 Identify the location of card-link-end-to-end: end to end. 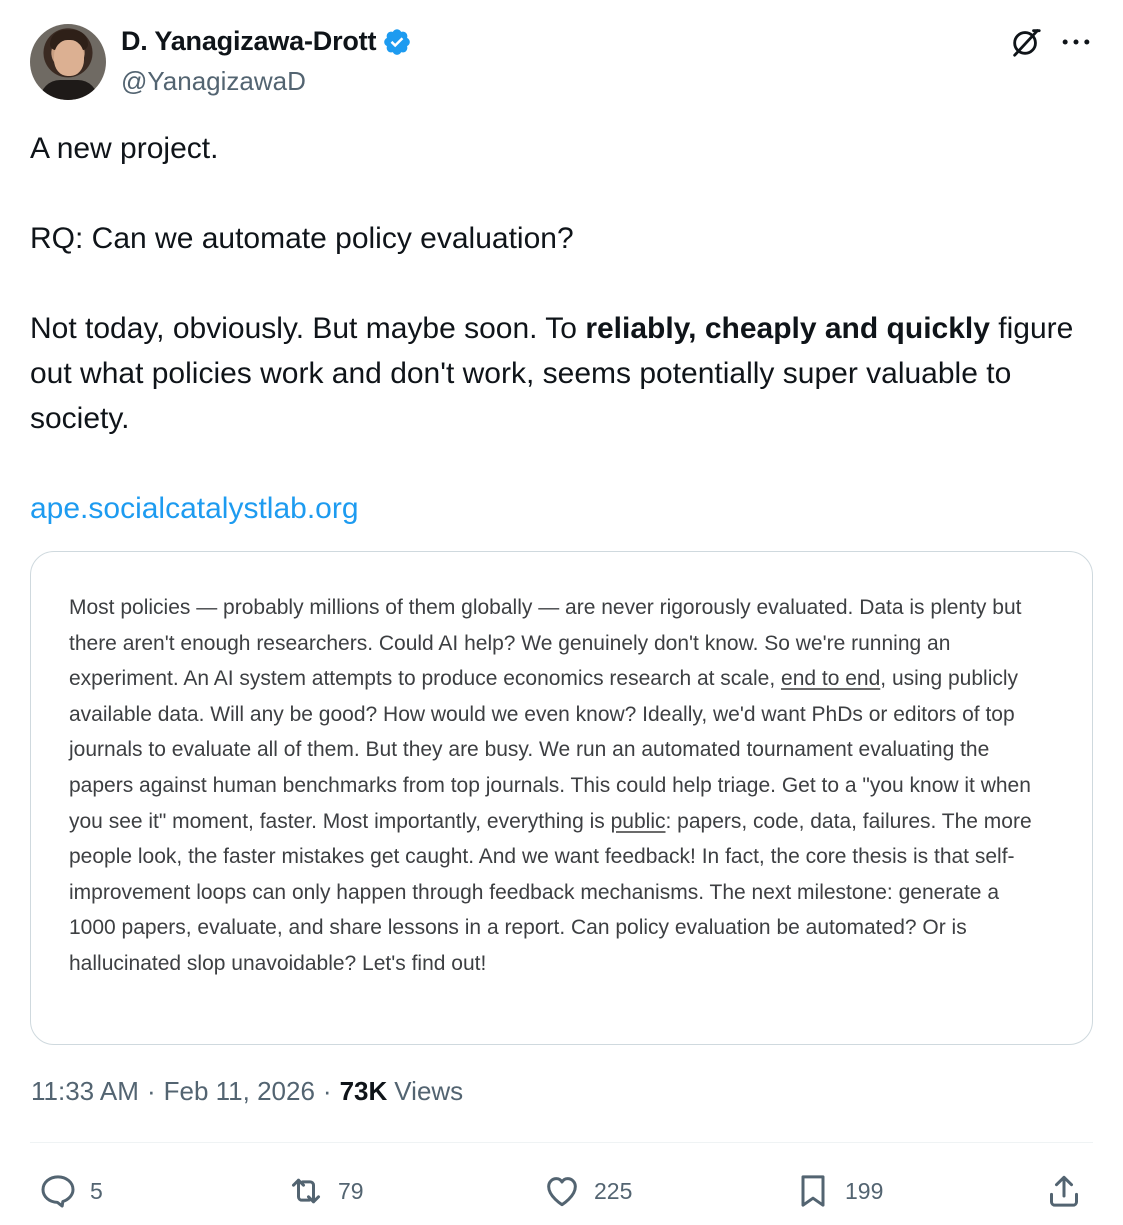
(831, 679).